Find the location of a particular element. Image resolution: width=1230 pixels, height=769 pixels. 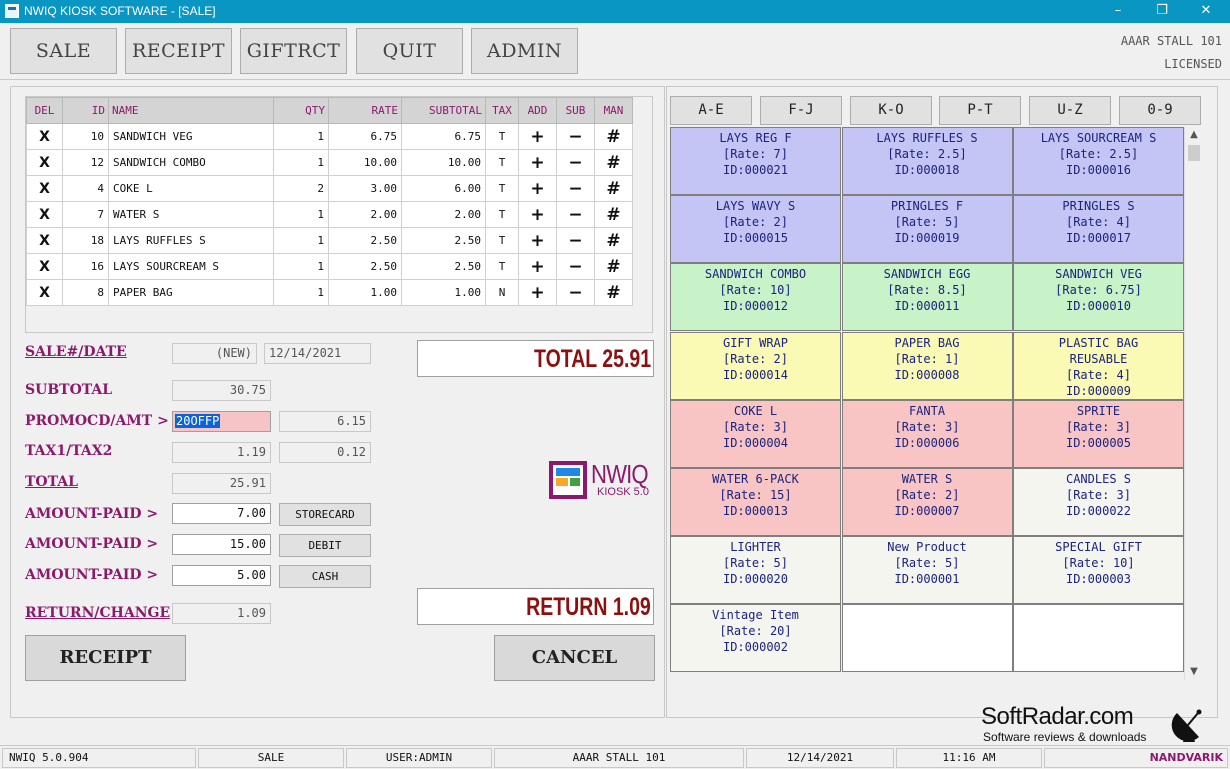

table-row: X 7 WATER S 1 2.00 2.00 T + − # is located at coordinates (329, 214).